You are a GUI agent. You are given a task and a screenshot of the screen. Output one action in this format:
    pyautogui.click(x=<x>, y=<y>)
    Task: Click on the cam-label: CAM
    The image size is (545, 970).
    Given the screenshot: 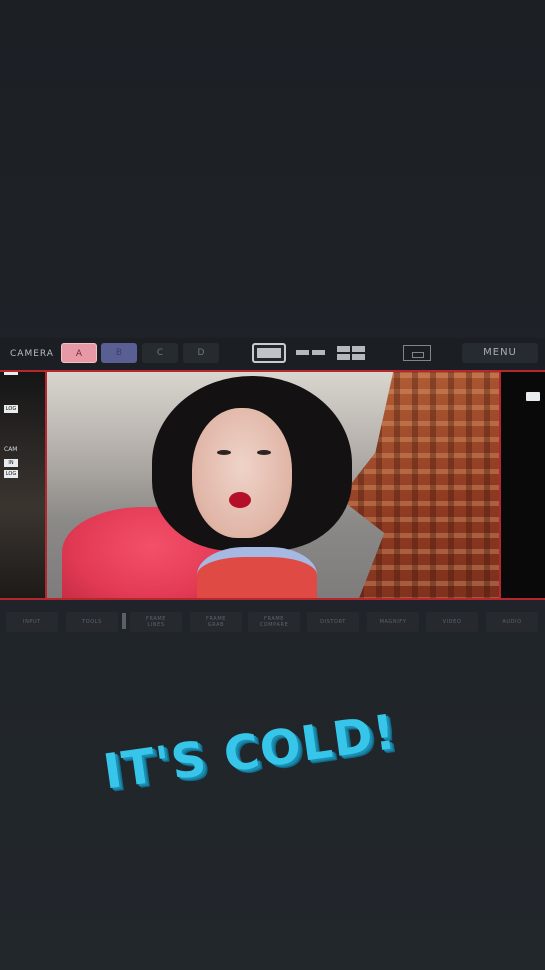 What is the action you would take?
    pyautogui.click(x=11, y=449)
    